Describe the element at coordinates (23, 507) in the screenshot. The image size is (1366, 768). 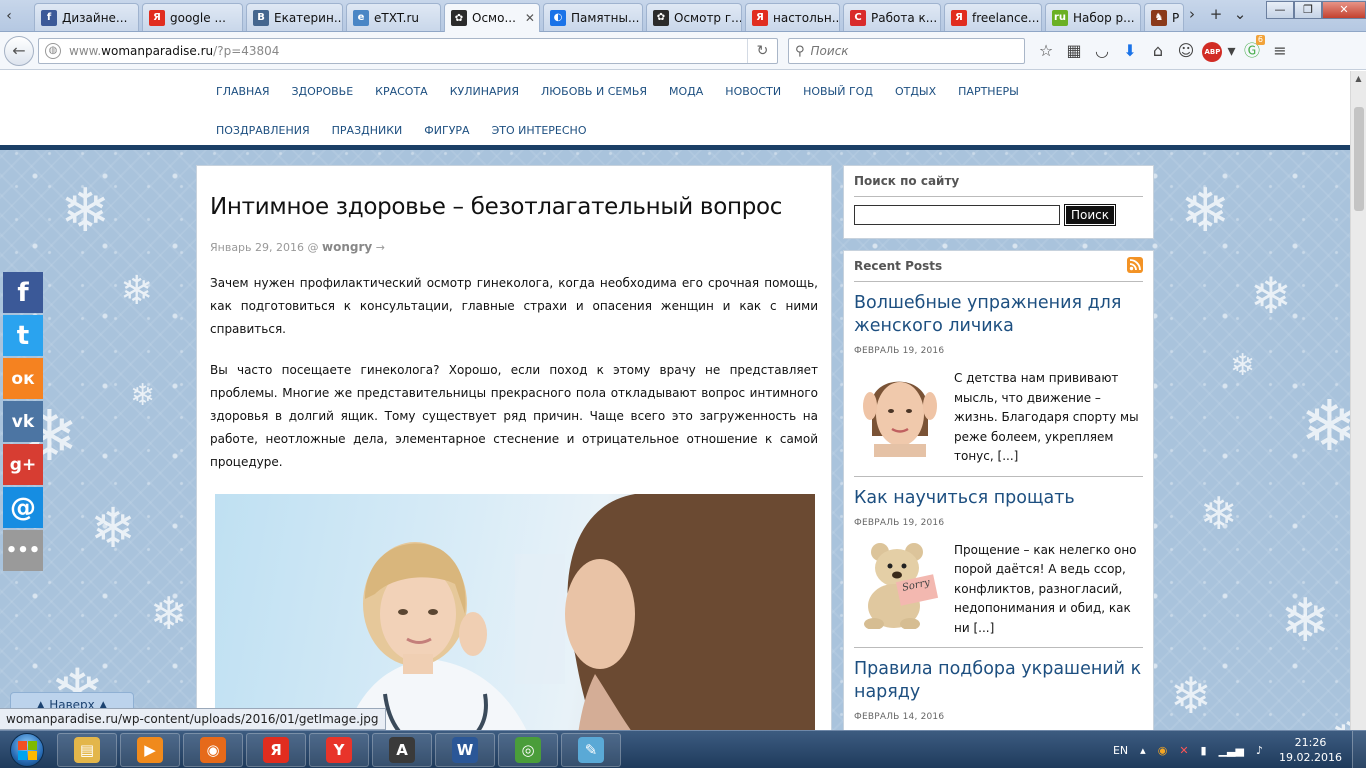
I see `mail-share-button: @` at that location.